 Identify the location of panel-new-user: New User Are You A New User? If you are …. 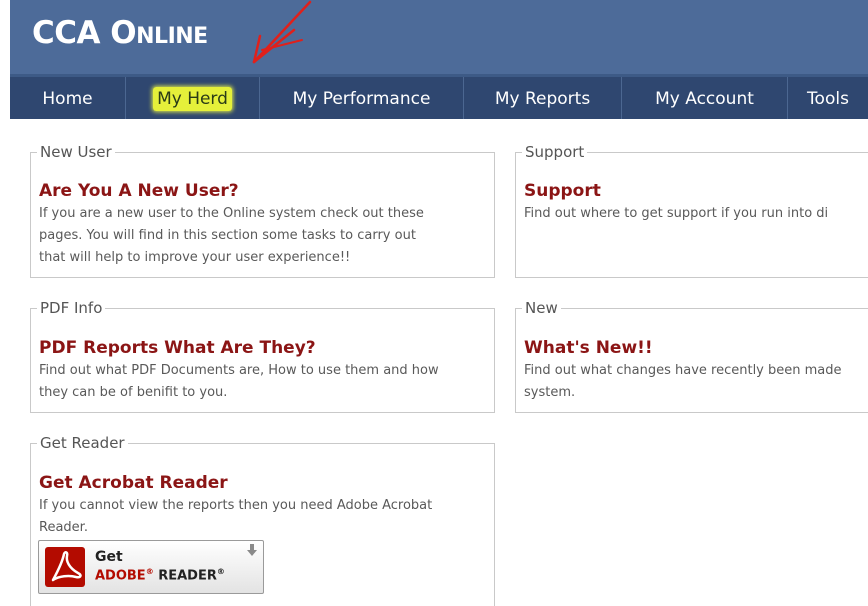
(262, 210).